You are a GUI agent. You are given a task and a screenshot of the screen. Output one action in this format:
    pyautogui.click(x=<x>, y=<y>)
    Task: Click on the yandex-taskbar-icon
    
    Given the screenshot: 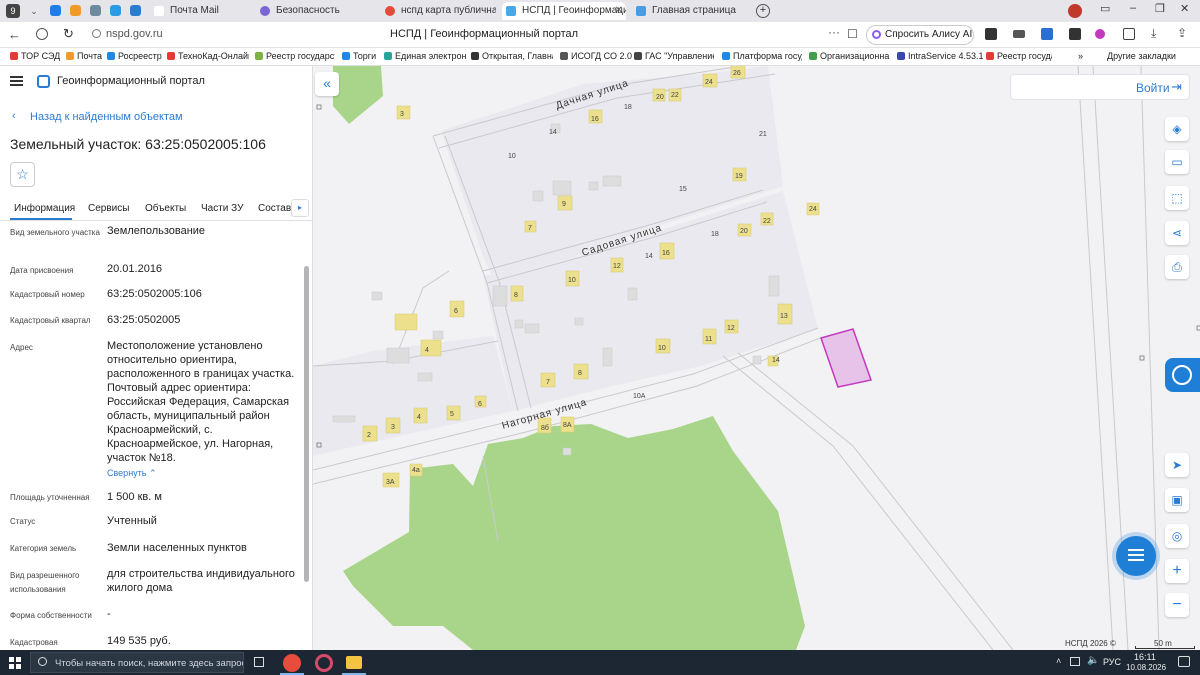 What is the action you would take?
    pyautogui.click(x=292, y=663)
    